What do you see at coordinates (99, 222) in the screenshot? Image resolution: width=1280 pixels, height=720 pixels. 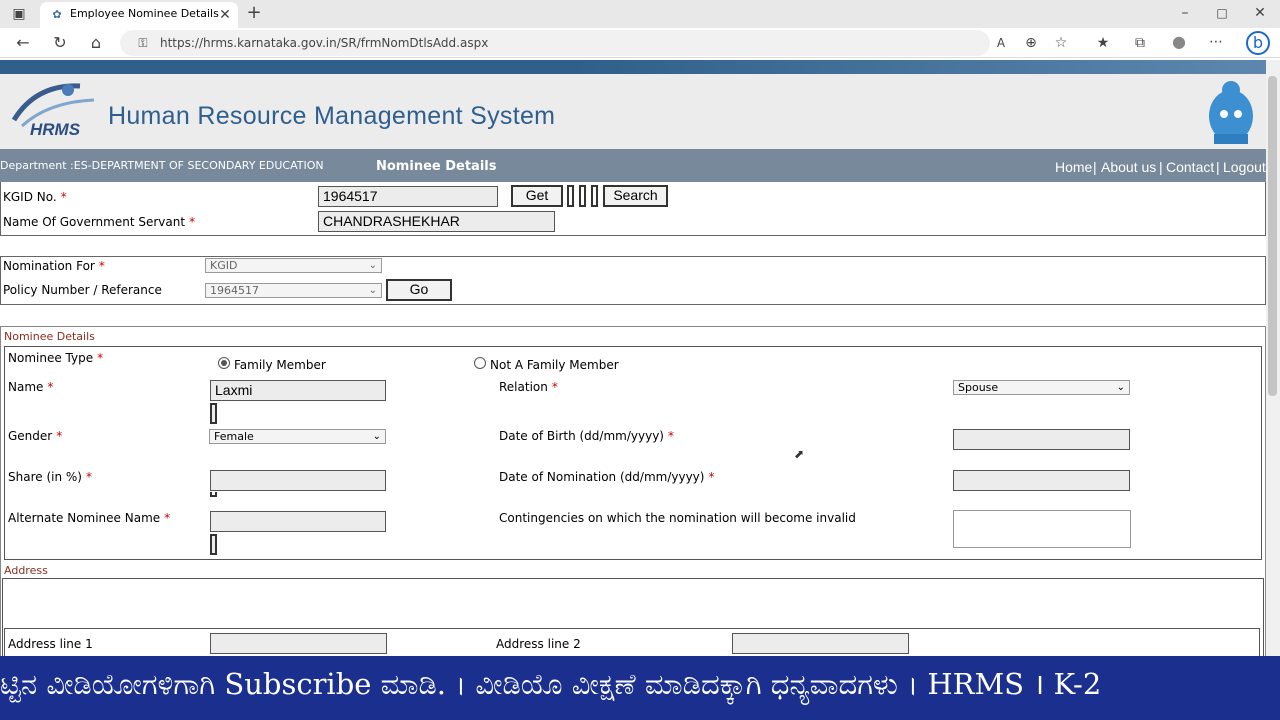 I see `servant-name-label: Name Of Government Servant *` at bounding box center [99, 222].